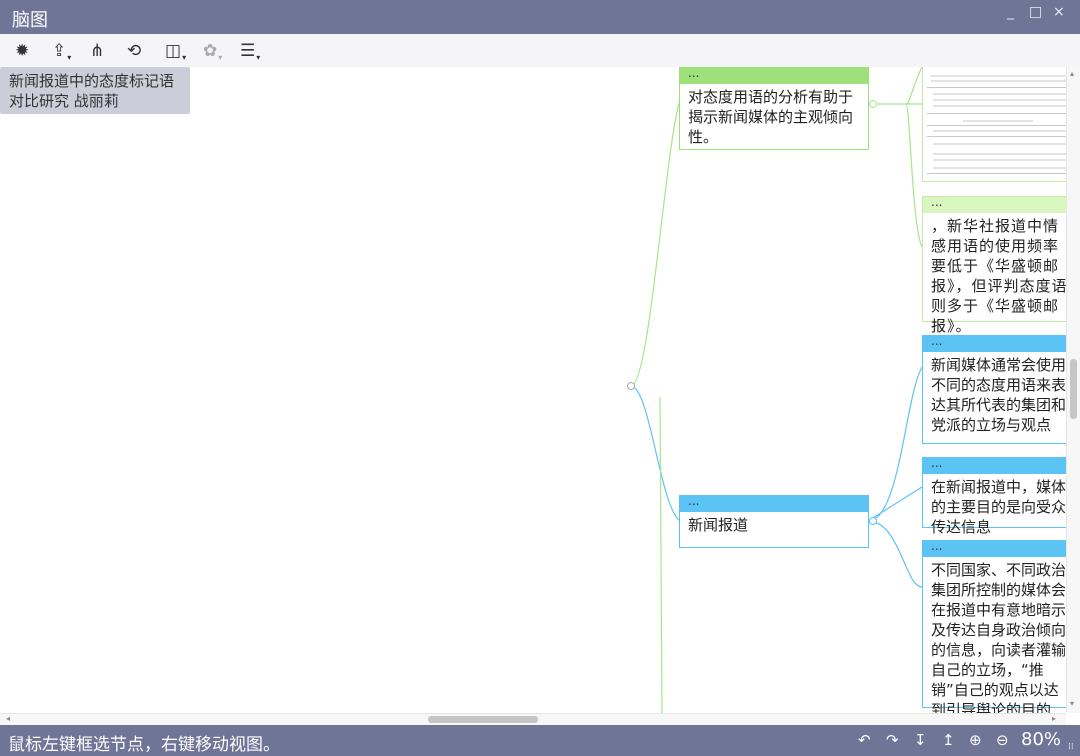 This screenshot has height=756, width=1080. I want to click on leaf-node-purpose: ... 在新闻报道中，媒体的主要目的是向受众传达信息, so click(1001, 496).